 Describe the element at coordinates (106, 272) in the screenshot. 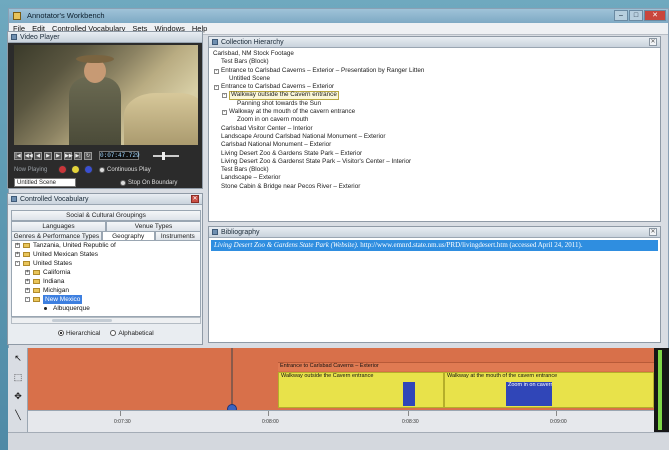

I see `tree-node: + California` at that location.